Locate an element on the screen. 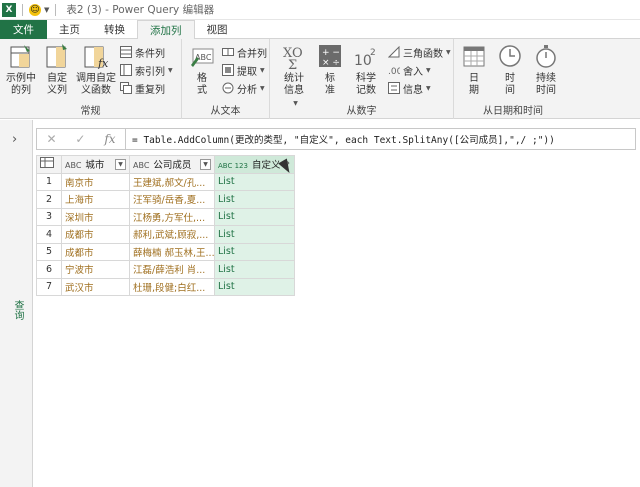  ribbon-group-general-label: 常规 is located at coordinates (90, 111).